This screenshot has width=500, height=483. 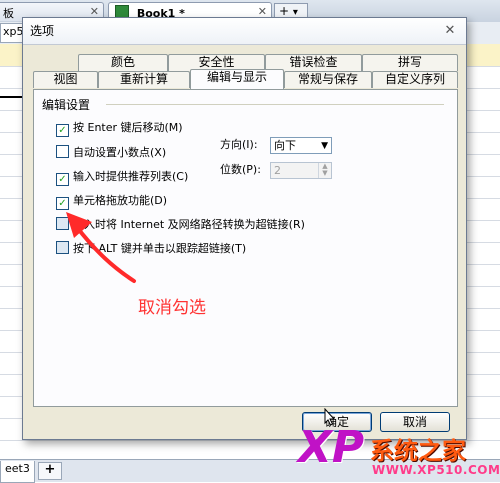 I want to click on option-auto-decimal: 自动设置小数点(X), so click(x=111, y=153).